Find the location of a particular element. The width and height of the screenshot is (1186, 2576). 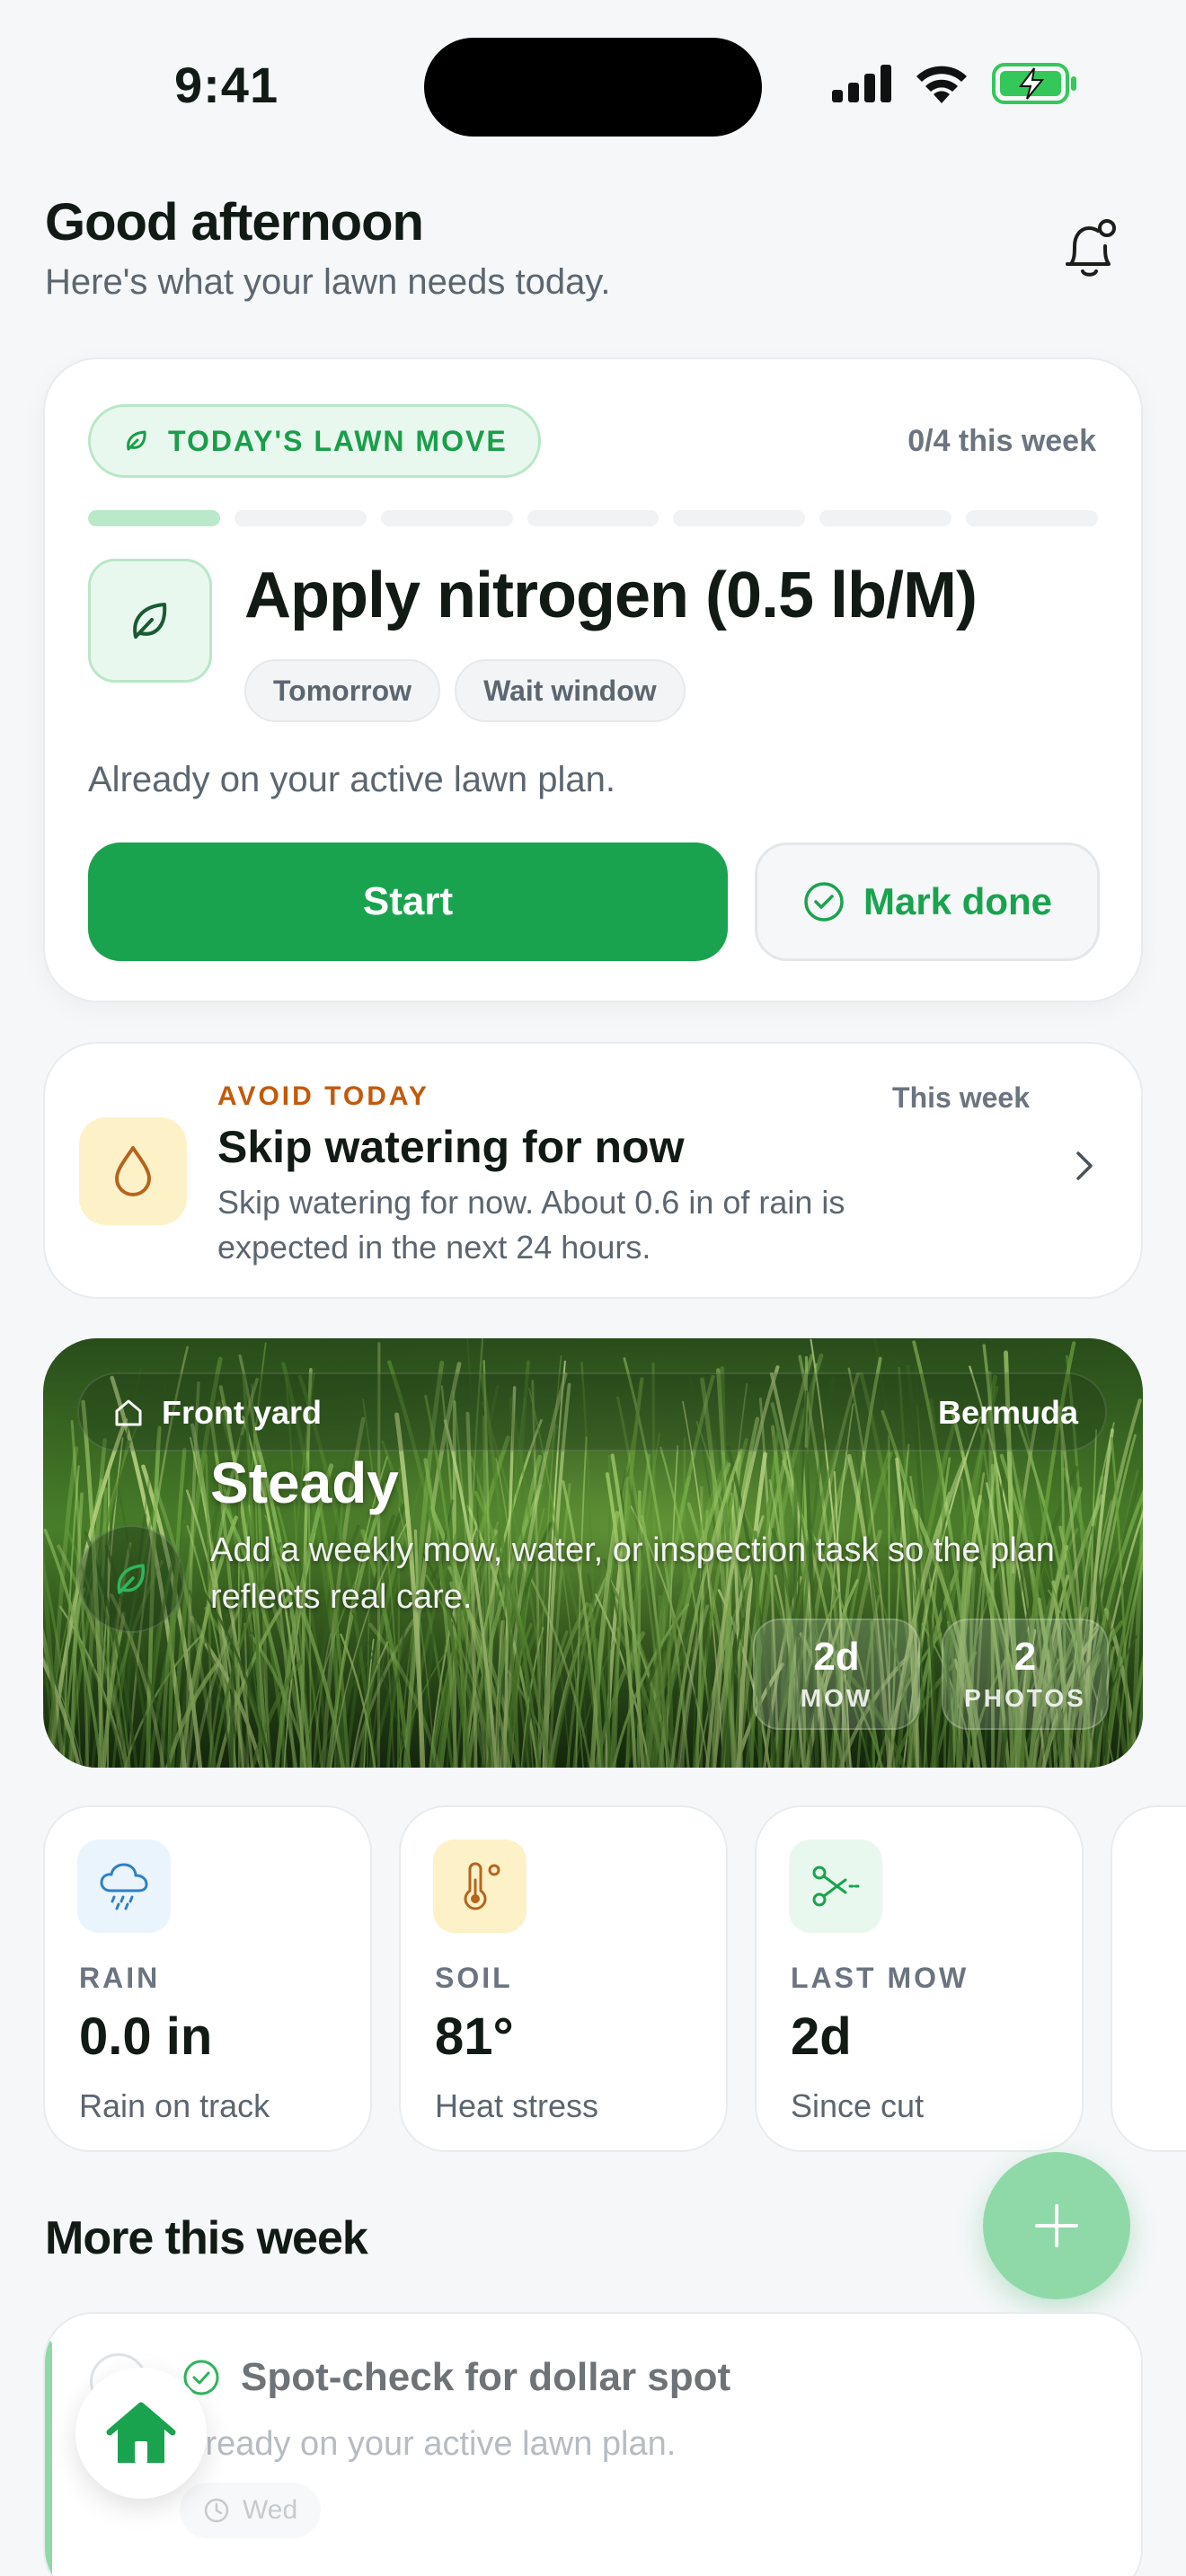

bell-icon is located at coordinates (1091, 248).